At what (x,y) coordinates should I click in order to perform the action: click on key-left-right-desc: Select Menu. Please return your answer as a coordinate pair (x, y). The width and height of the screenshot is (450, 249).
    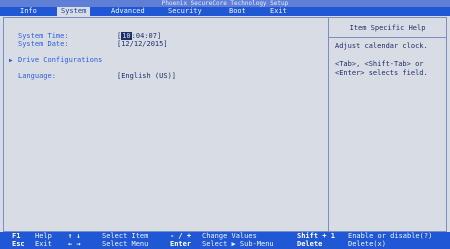
    Looking at the image, I should click on (125, 244).